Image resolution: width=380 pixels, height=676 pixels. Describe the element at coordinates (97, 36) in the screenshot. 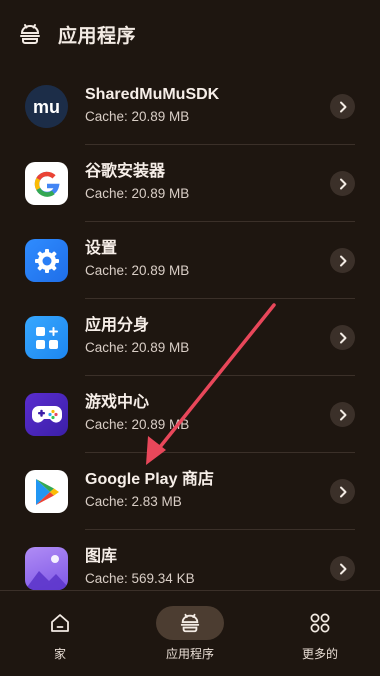

I see `page-title: 应用程序` at that location.